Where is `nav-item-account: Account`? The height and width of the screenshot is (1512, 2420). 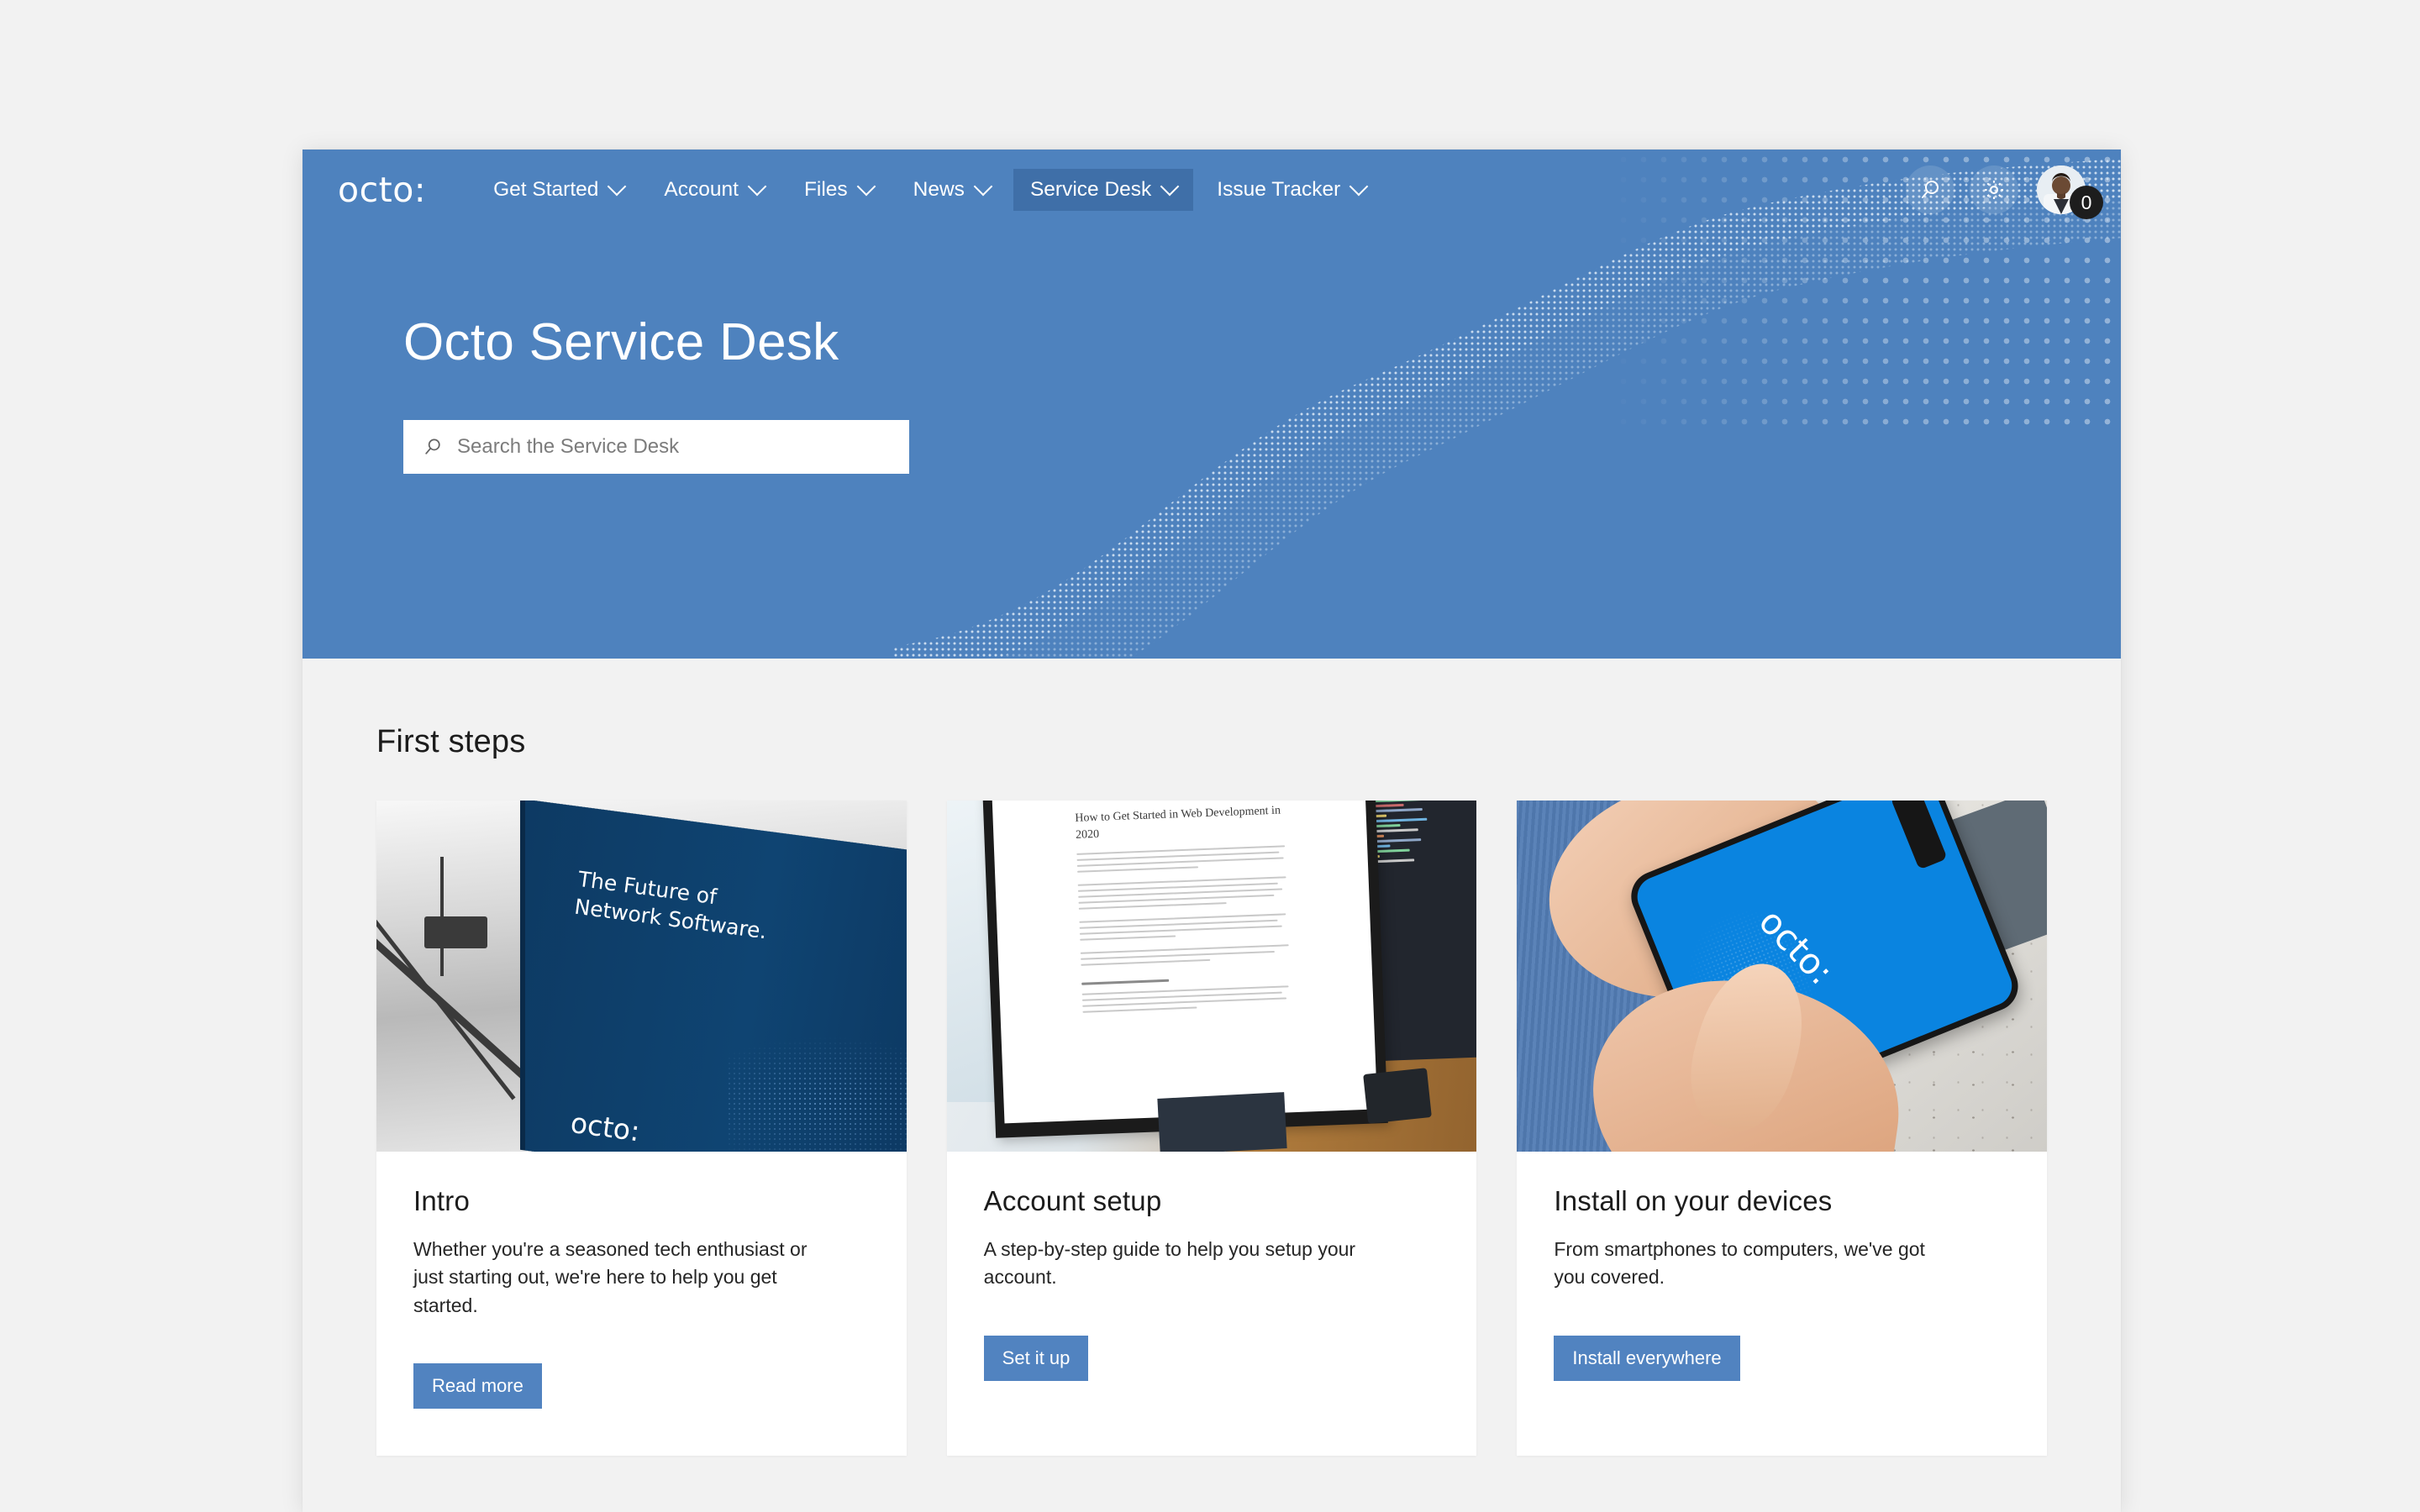 nav-item-account: Account is located at coordinates (714, 190).